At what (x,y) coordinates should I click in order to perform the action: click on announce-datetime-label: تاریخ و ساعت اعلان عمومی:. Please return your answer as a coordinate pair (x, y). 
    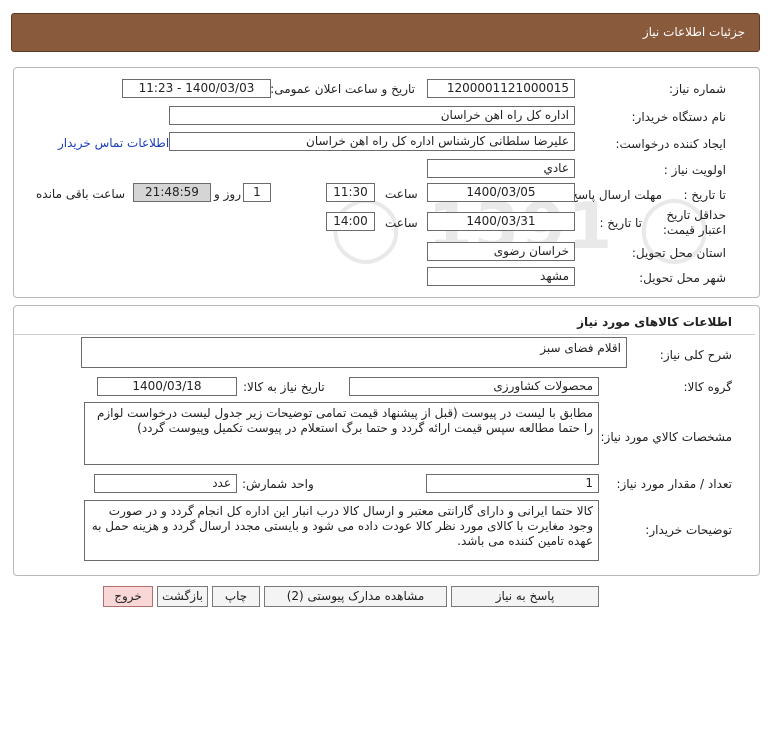
    Looking at the image, I should click on (342, 89).